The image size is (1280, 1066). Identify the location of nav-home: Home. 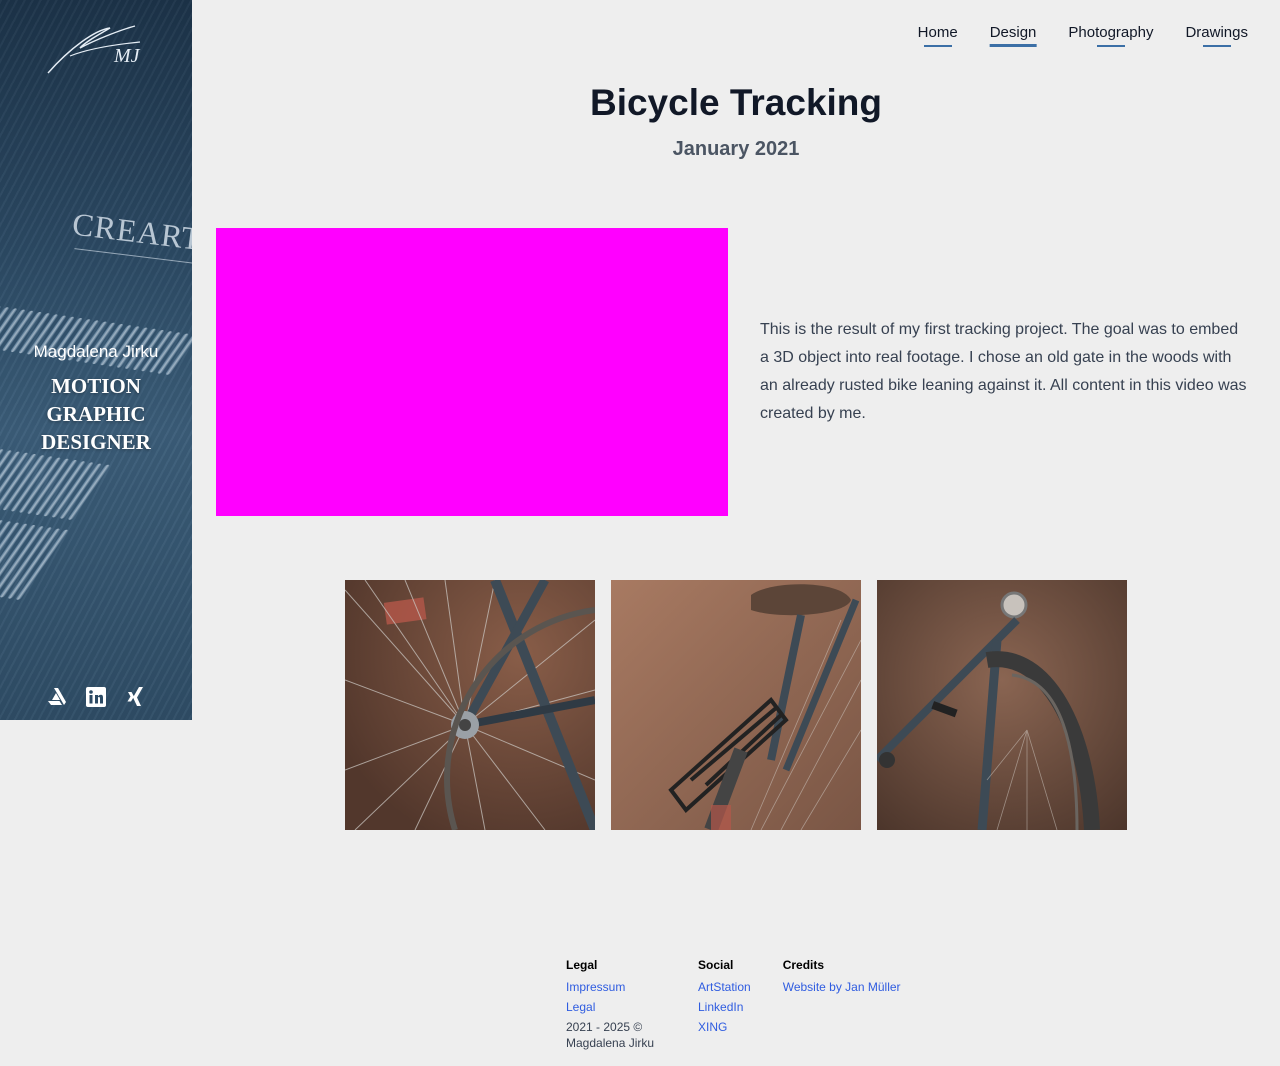
(938, 35).